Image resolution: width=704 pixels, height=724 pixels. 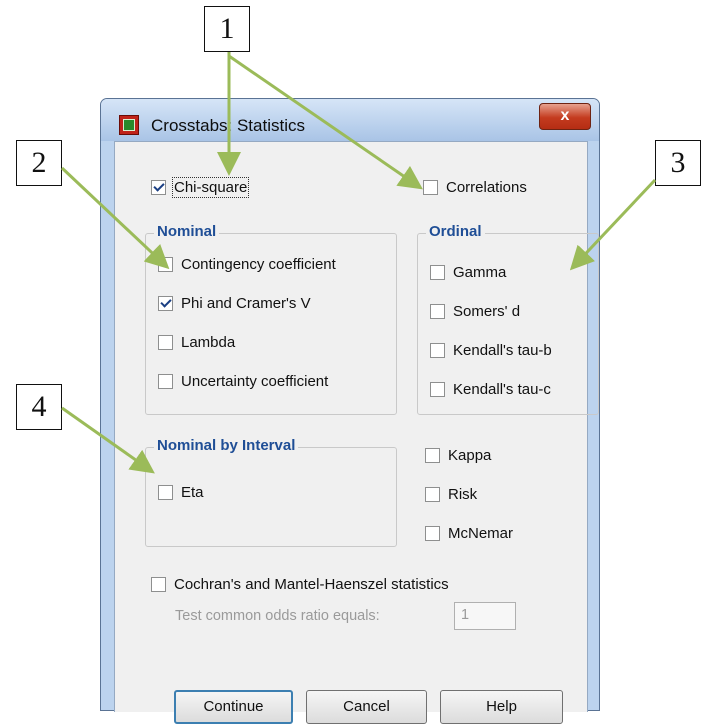 I want to click on kappa-checkbox: Kappa, so click(x=458, y=455).